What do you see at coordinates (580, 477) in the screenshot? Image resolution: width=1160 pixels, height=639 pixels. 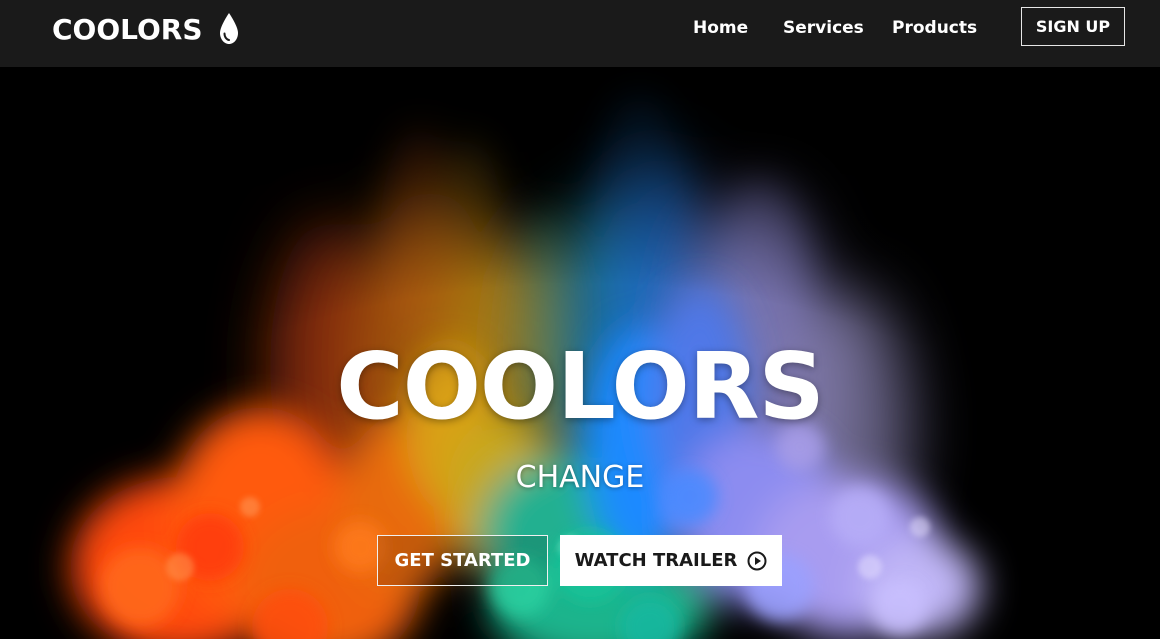 I see `hero-subtitle: CHANGE` at bounding box center [580, 477].